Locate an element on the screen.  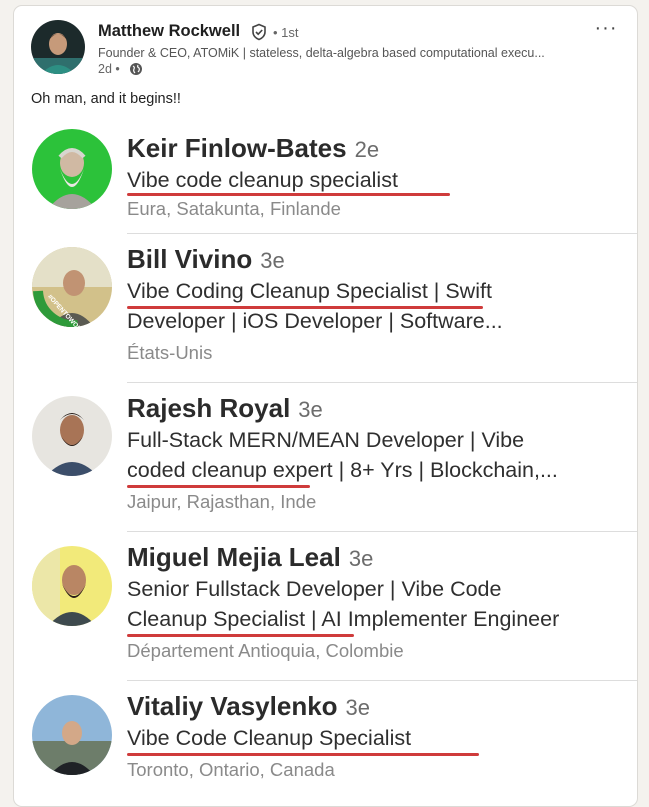
profile-location: Eura, Satakunta, Finlande is located at coordinates (234, 208).